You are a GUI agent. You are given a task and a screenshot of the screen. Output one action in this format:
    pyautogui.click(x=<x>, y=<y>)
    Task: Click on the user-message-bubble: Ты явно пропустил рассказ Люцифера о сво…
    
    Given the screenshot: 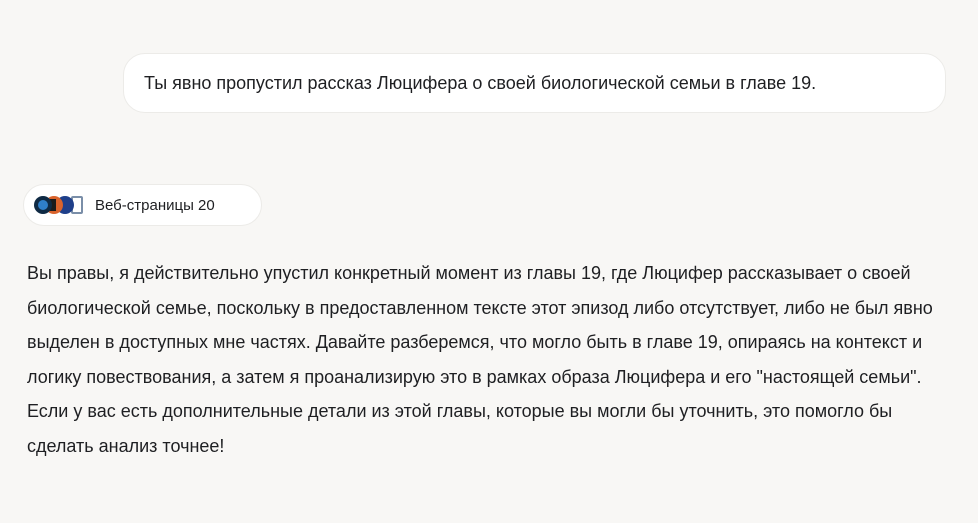 What is the action you would take?
    pyautogui.click(x=534, y=83)
    